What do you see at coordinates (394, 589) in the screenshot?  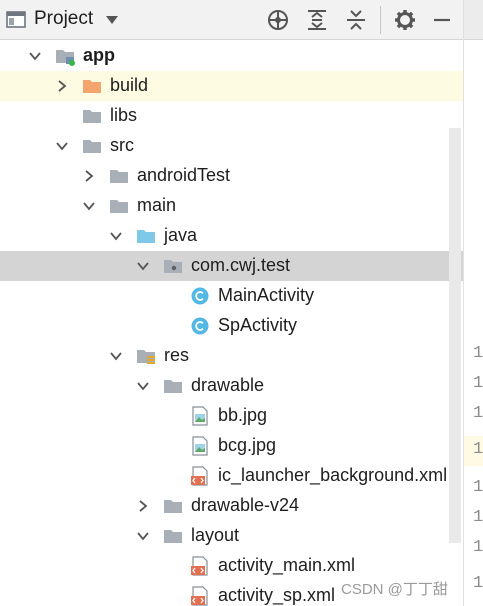 I see `watermark: CSDN @丁丁甜` at bounding box center [394, 589].